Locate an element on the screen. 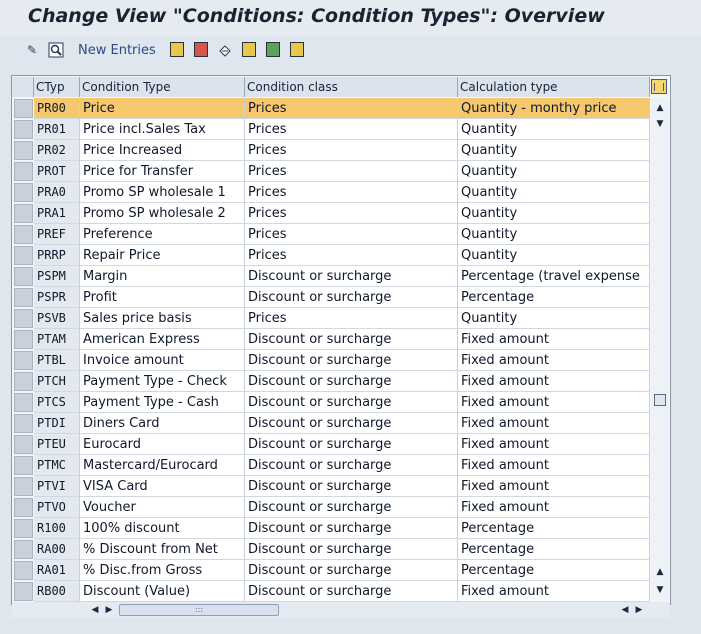 This screenshot has height=634, width=701. cell-condition-type-name: Payment Type - Cash is located at coordinates (162, 402).